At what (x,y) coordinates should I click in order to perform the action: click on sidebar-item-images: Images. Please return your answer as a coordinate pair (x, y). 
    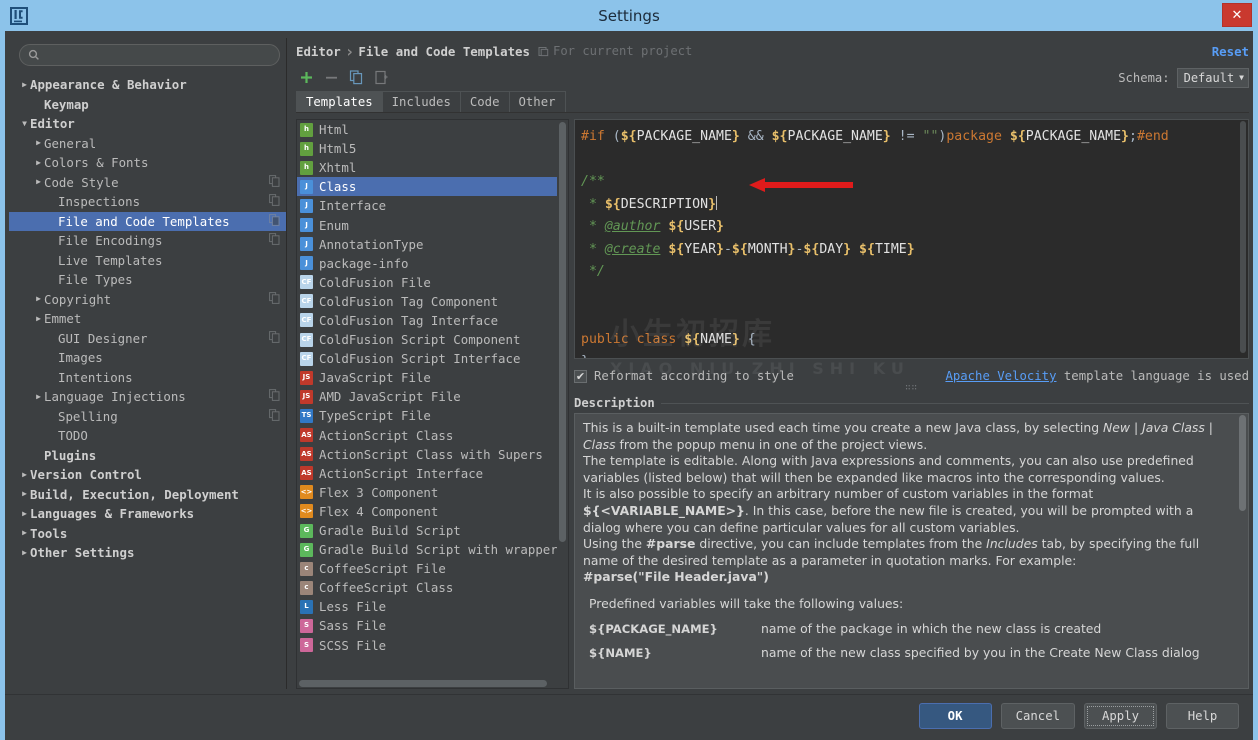
    Looking at the image, I should click on (147, 358).